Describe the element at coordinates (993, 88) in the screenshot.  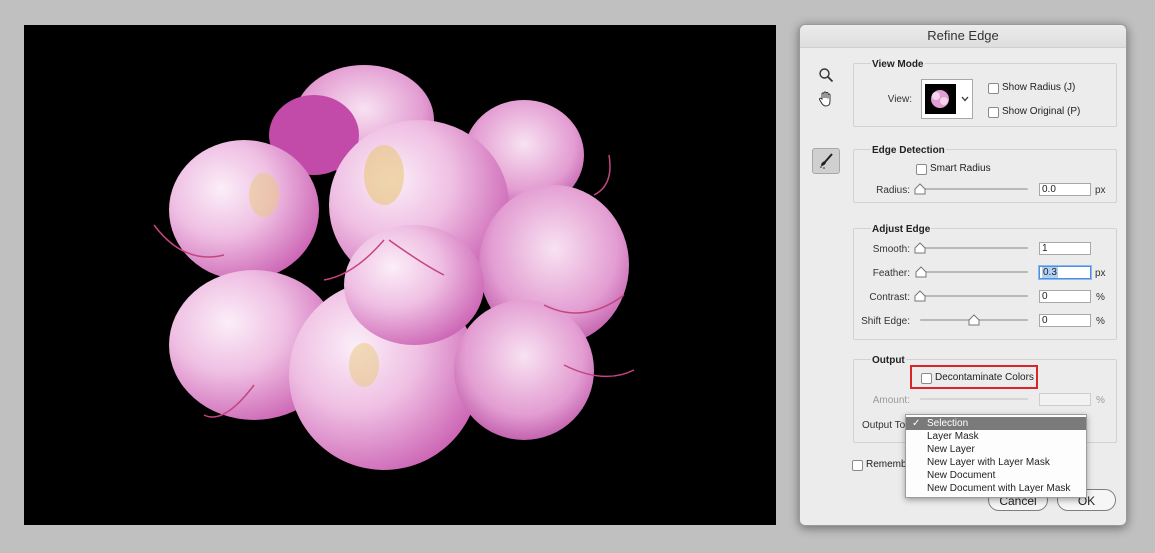
I see `show-radius-checkbox` at that location.